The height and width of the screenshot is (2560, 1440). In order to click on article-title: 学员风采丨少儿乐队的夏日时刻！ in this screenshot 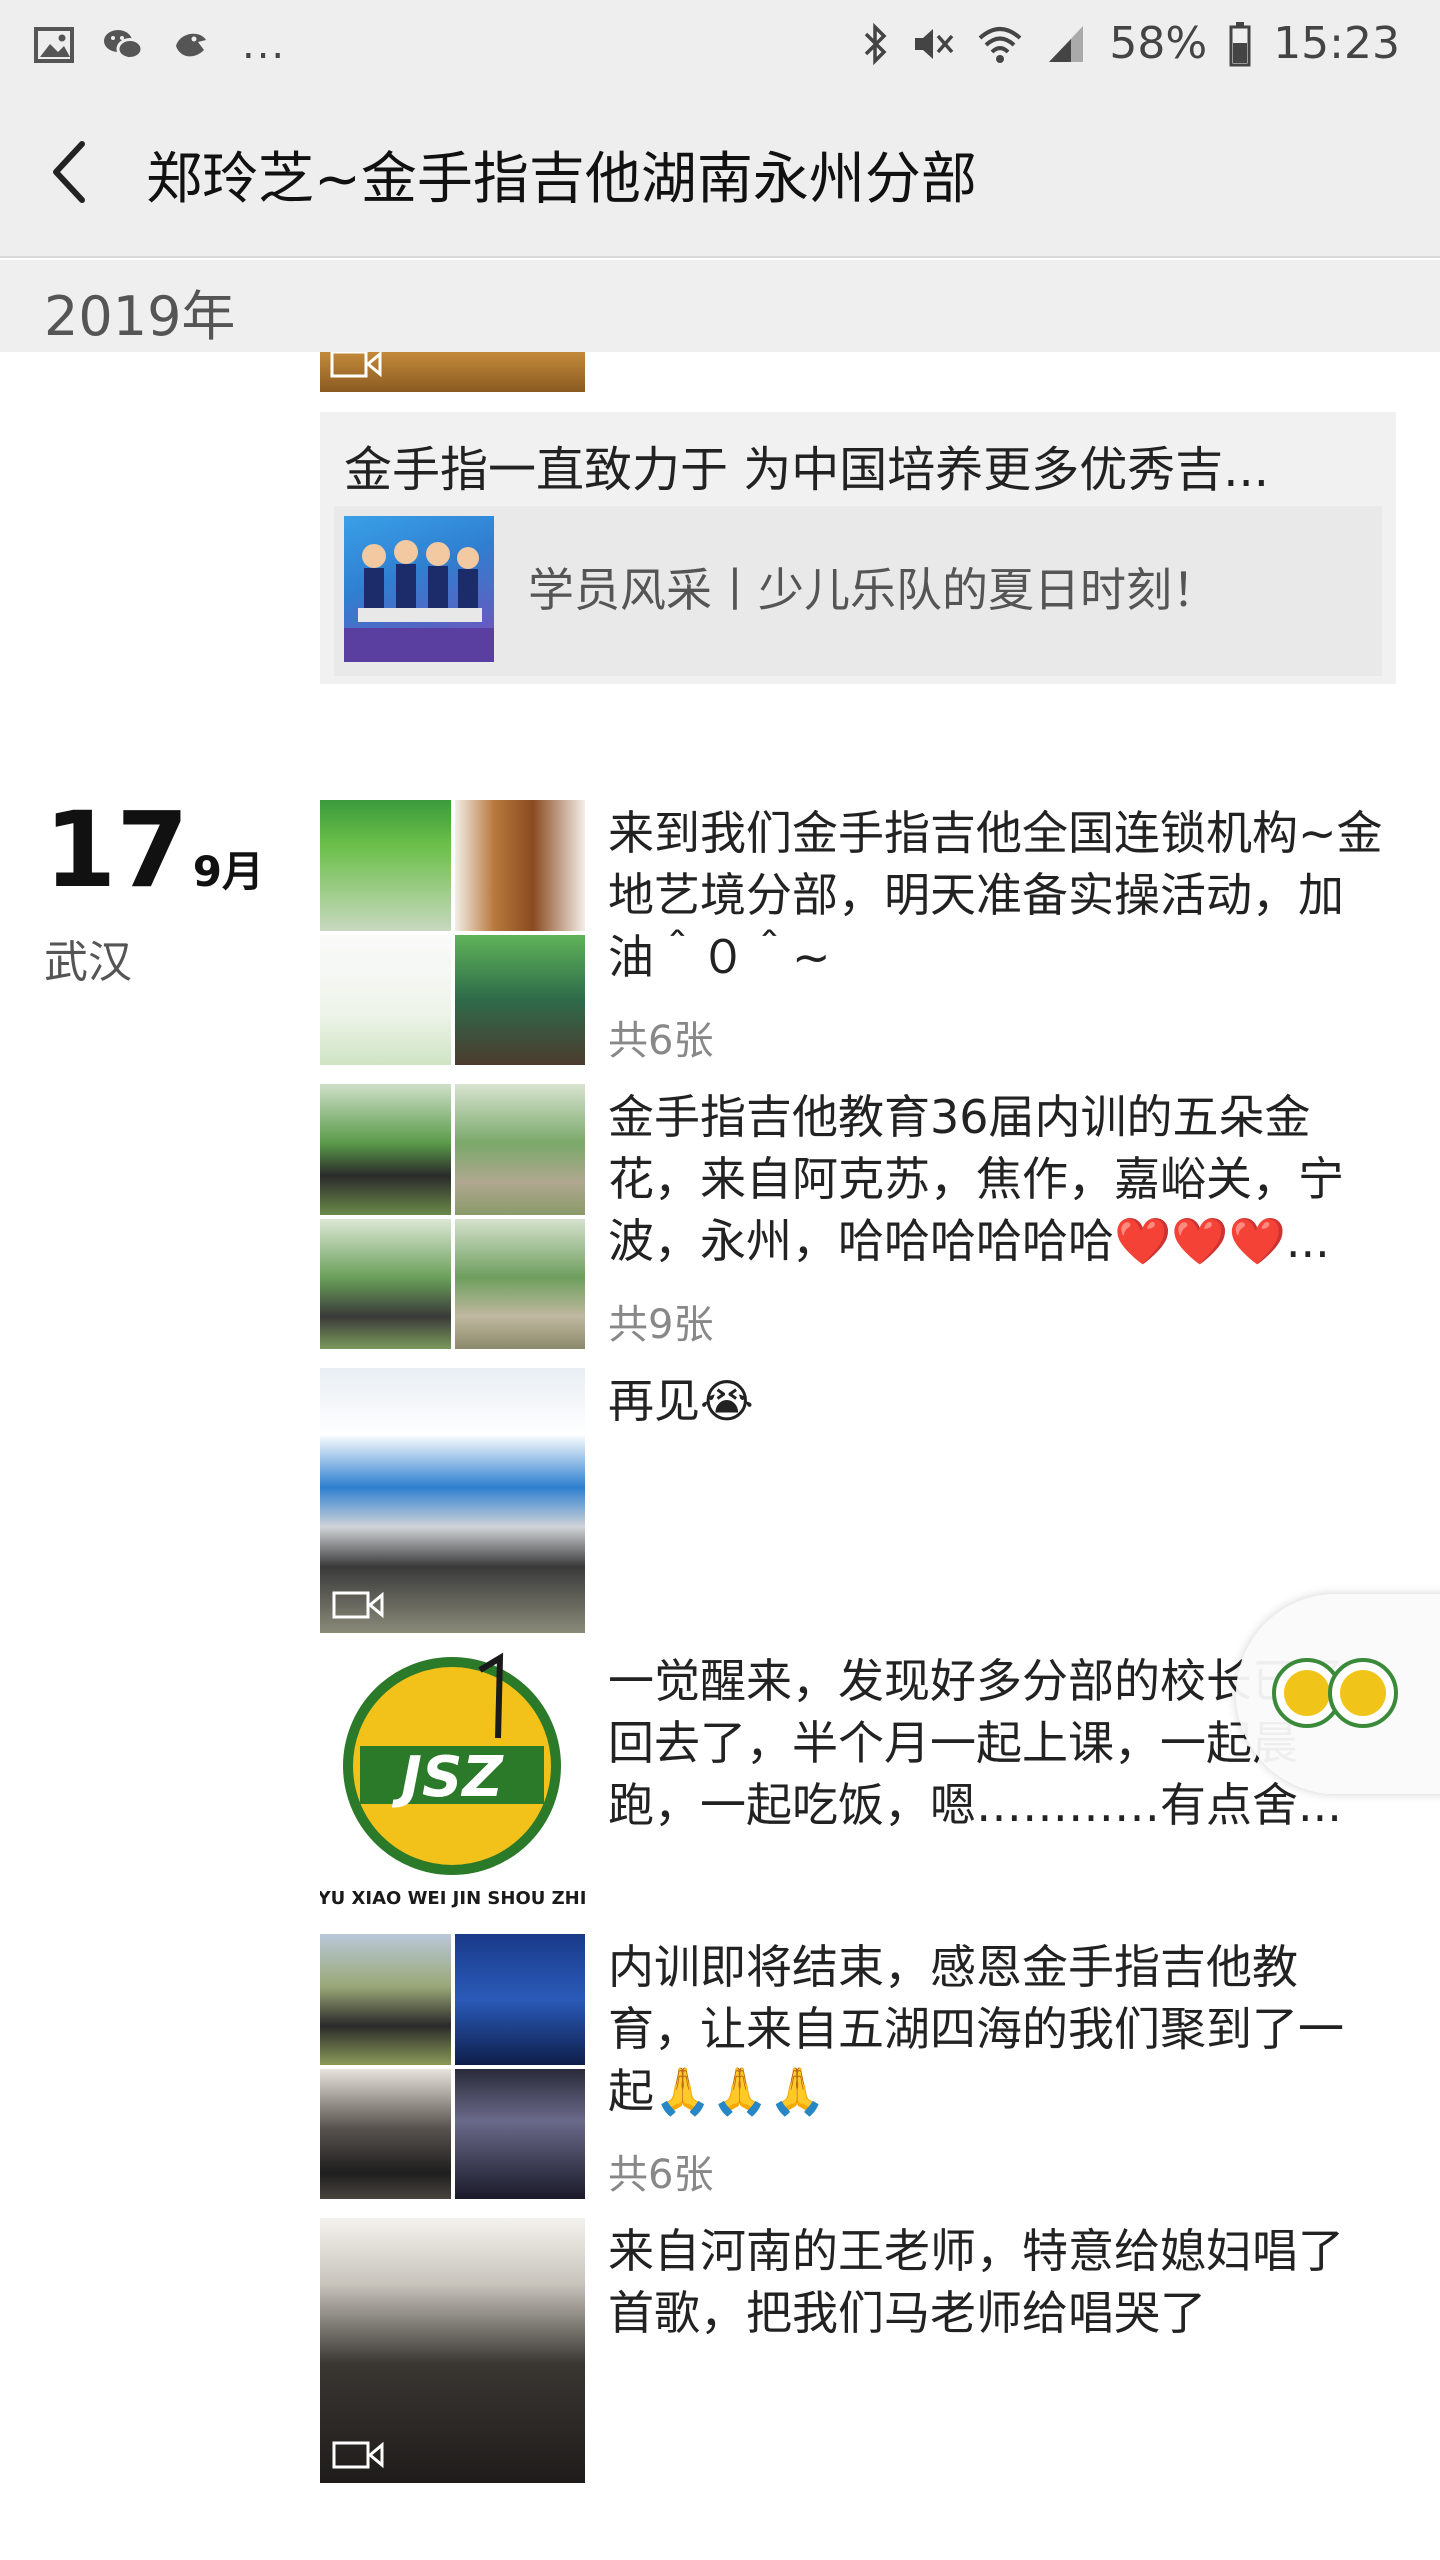, I will do `click(873, 590)`.